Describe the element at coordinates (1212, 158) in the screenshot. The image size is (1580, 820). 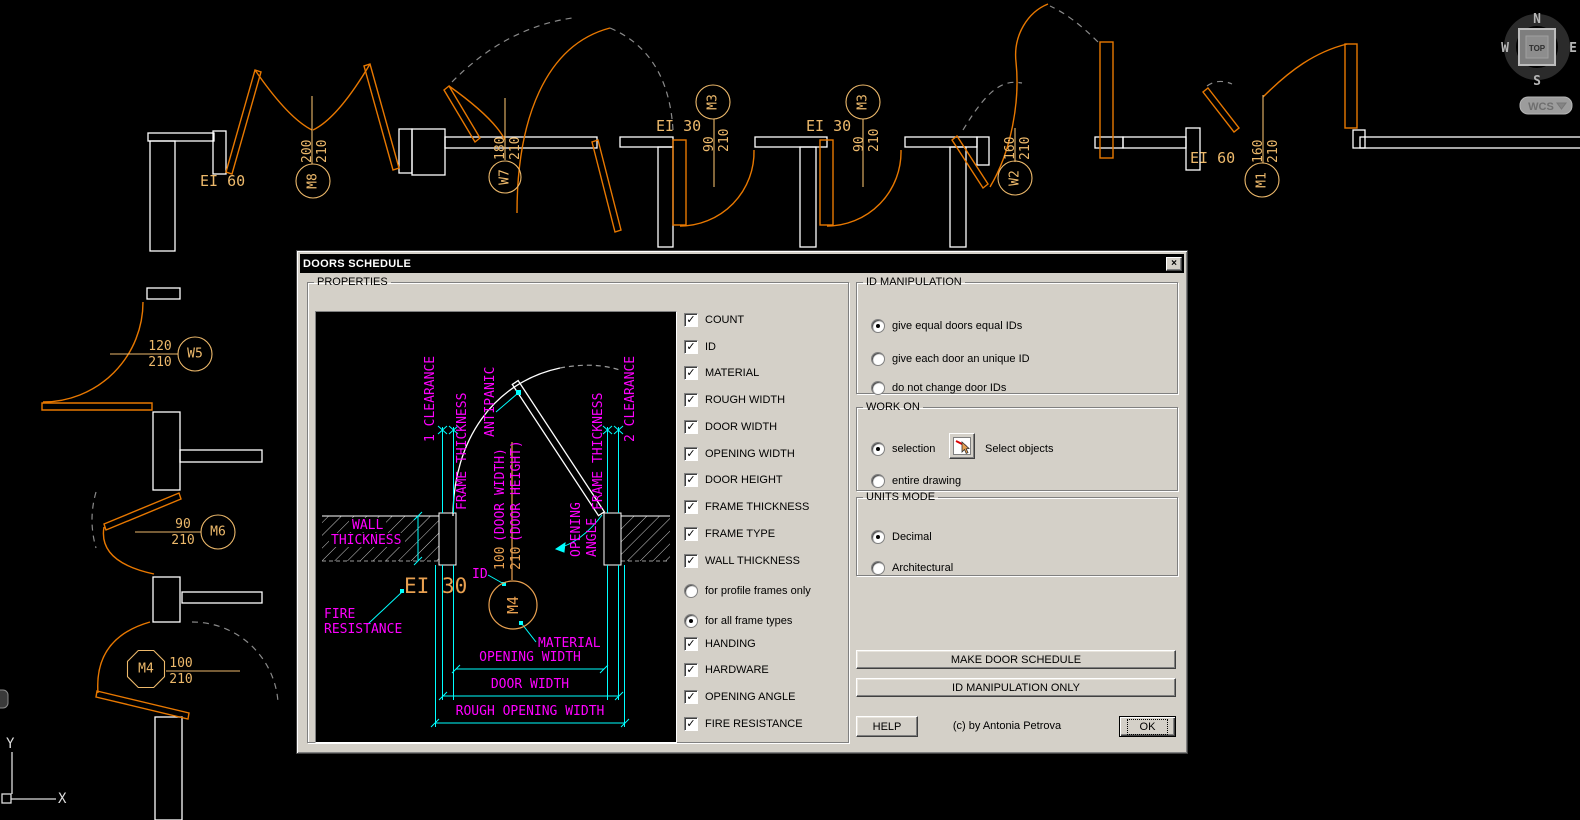
I see `svg-text: EI 60` at that location.